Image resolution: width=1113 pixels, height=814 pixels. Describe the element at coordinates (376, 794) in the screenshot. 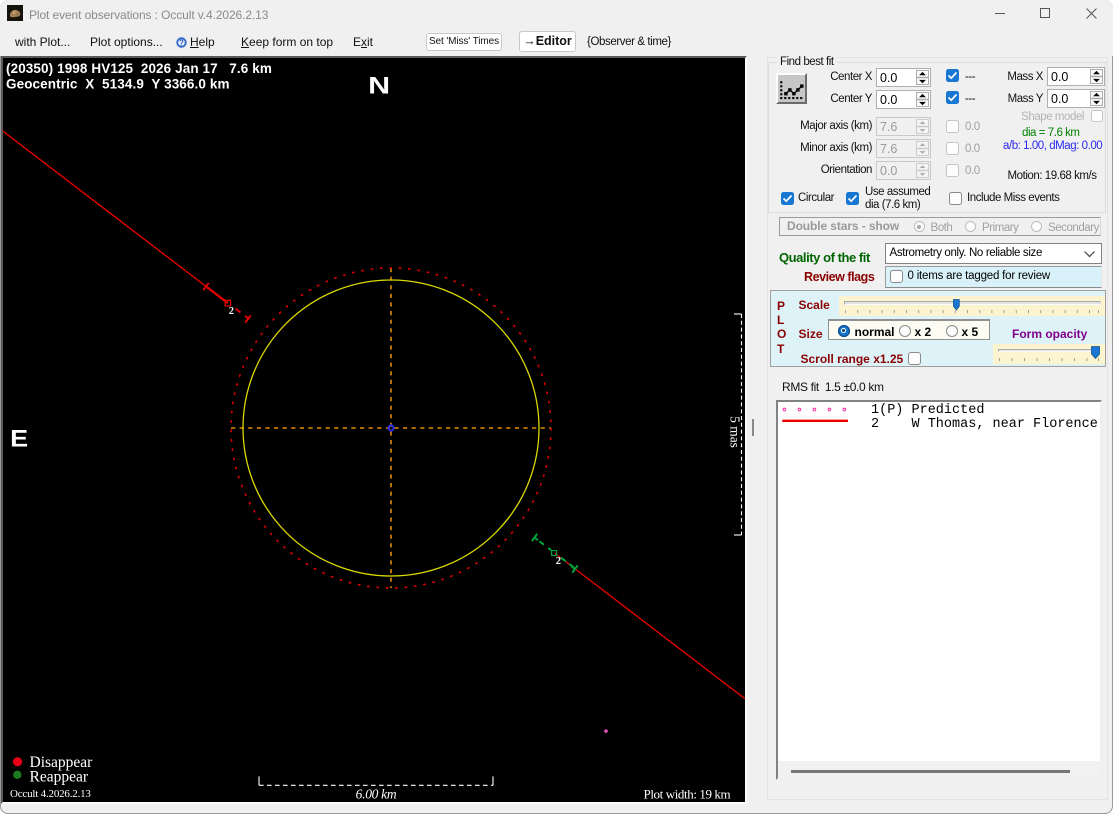

I see `svg-text: 6.00 km` at that location.